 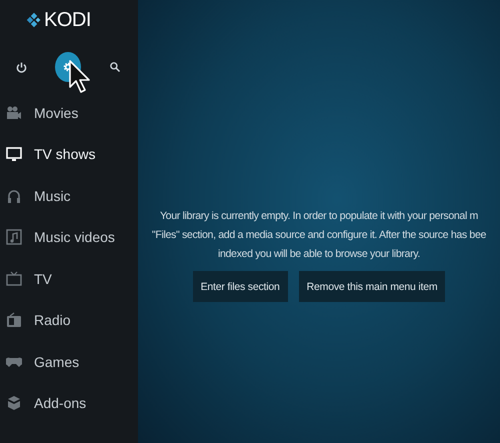 What do you see at coordinates (14, 320) in the screenshot?
I see `radio-icon` at bounding box center [14, 320].